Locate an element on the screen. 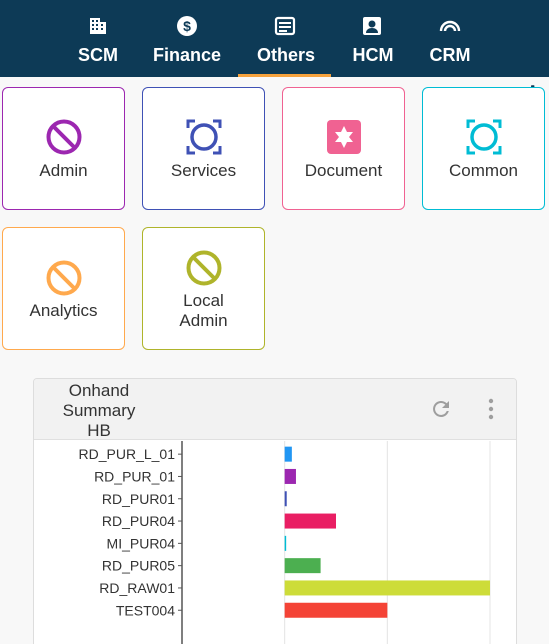 The width and height of the screenshot is (549, 644). tile-document: Document is located at coordinates (343, 148).